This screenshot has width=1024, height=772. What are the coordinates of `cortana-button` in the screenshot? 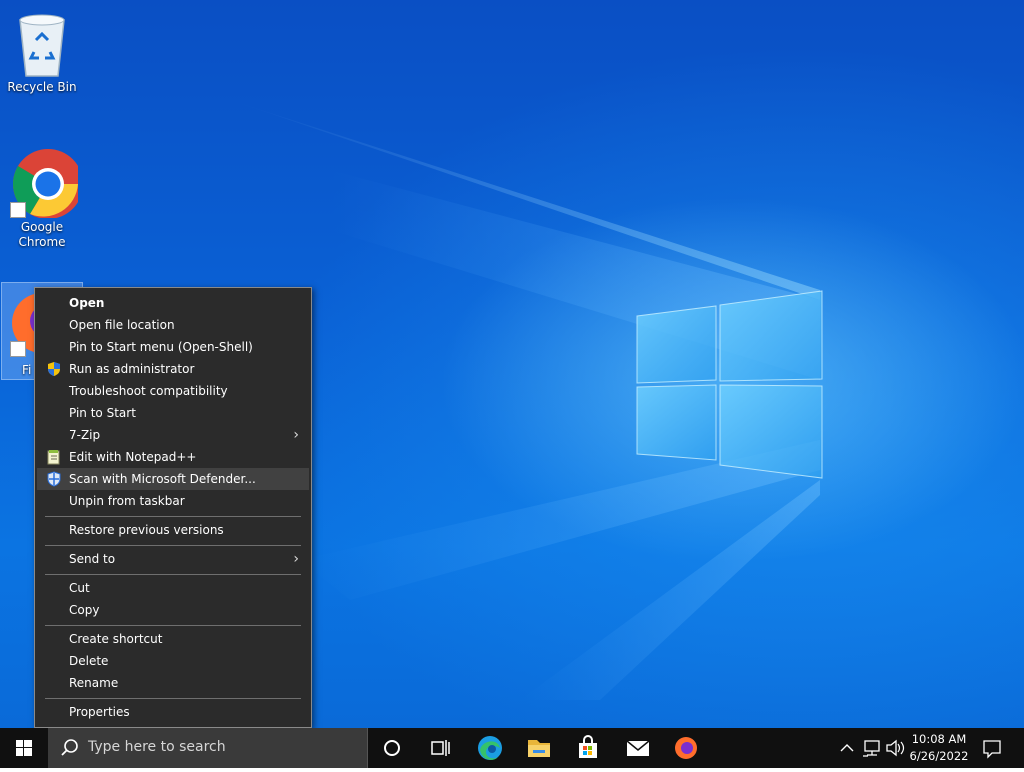 It's located at (392, 748).